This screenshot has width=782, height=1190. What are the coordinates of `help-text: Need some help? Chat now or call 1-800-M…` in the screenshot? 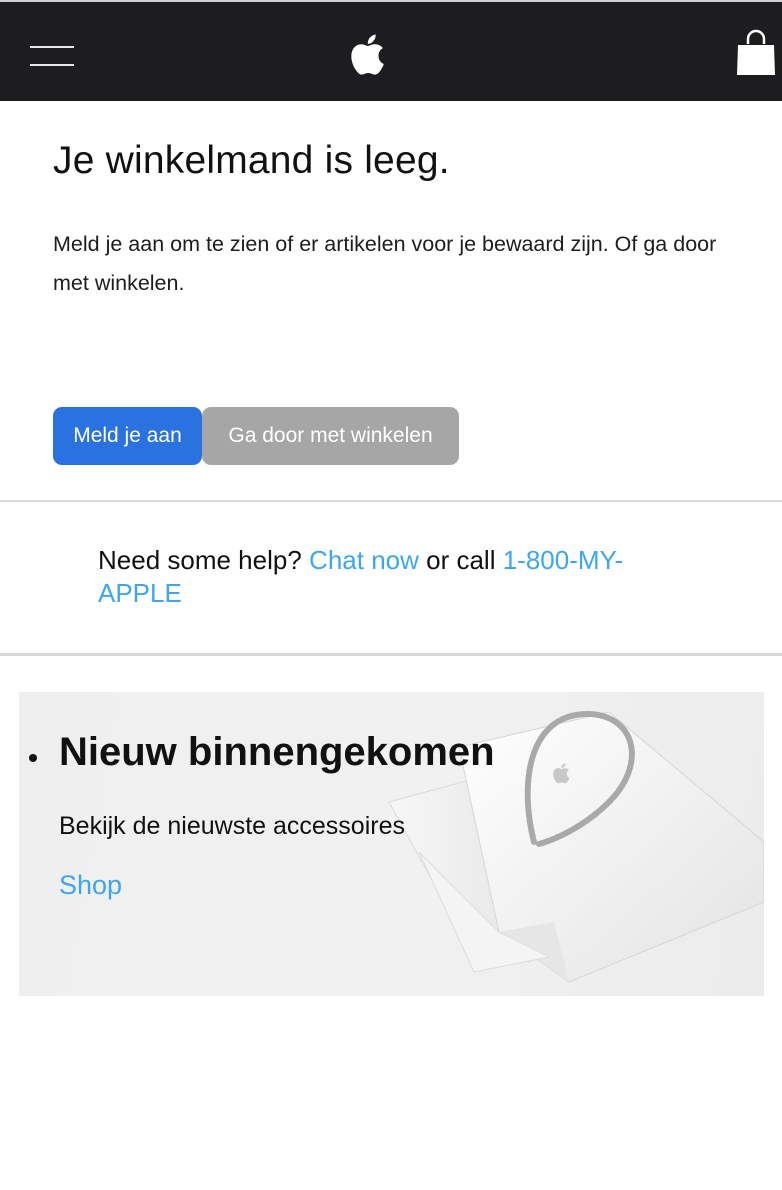 It's located at (398, 577).